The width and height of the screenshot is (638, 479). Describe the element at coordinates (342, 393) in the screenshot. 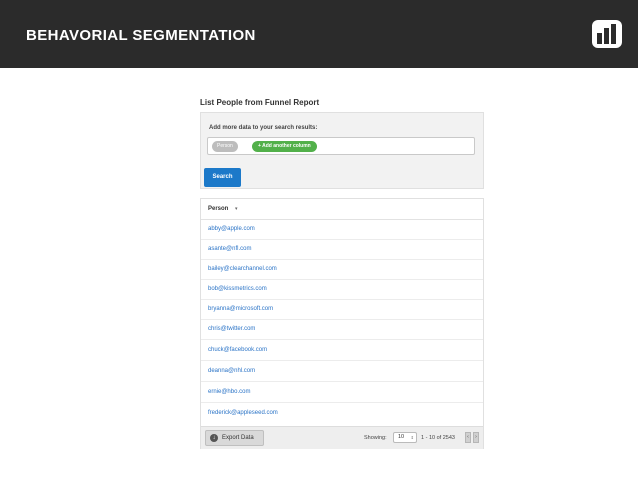

I see `table-row: ernie@hbo.com` at that location.